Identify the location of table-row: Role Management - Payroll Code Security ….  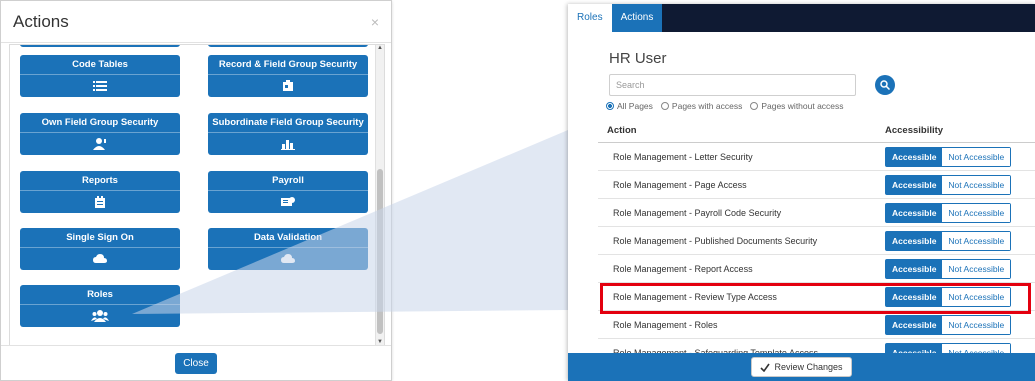
(816, 213).